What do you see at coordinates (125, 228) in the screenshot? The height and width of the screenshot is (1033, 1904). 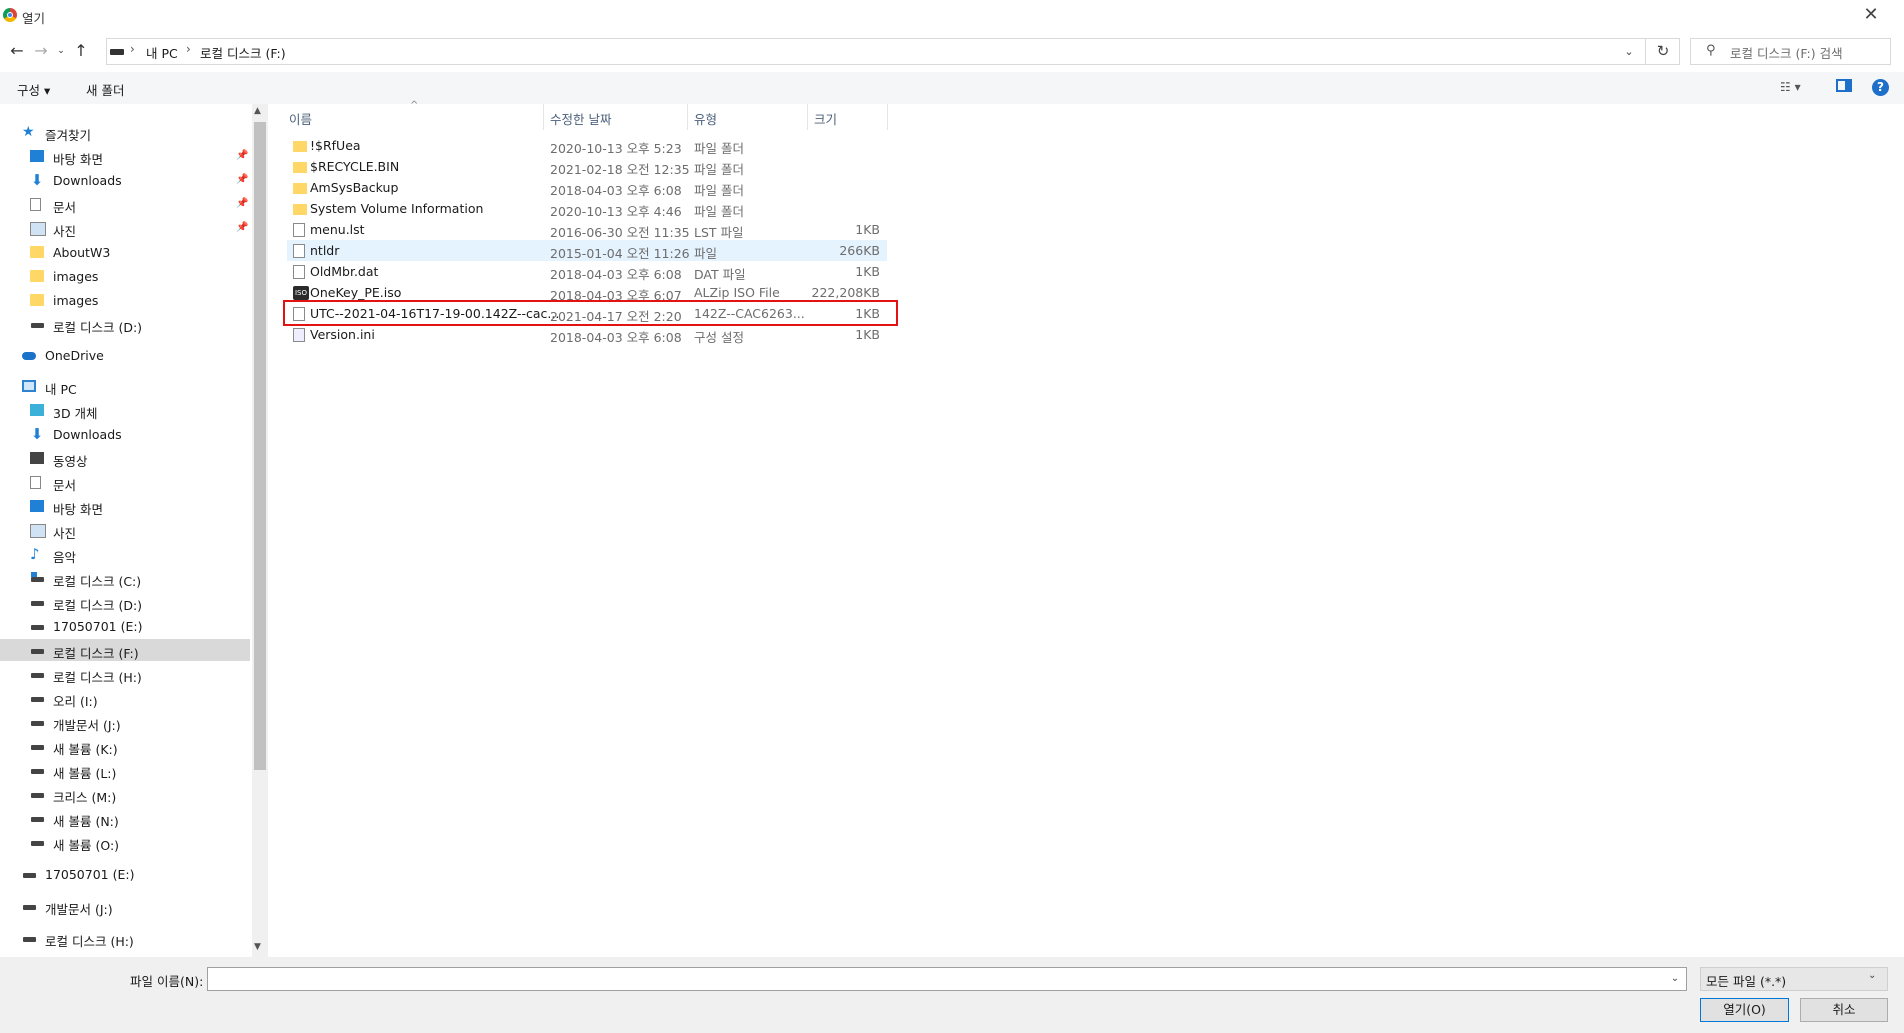 I see `nav-item: 사진 📌` at bounding box center [125, 228].